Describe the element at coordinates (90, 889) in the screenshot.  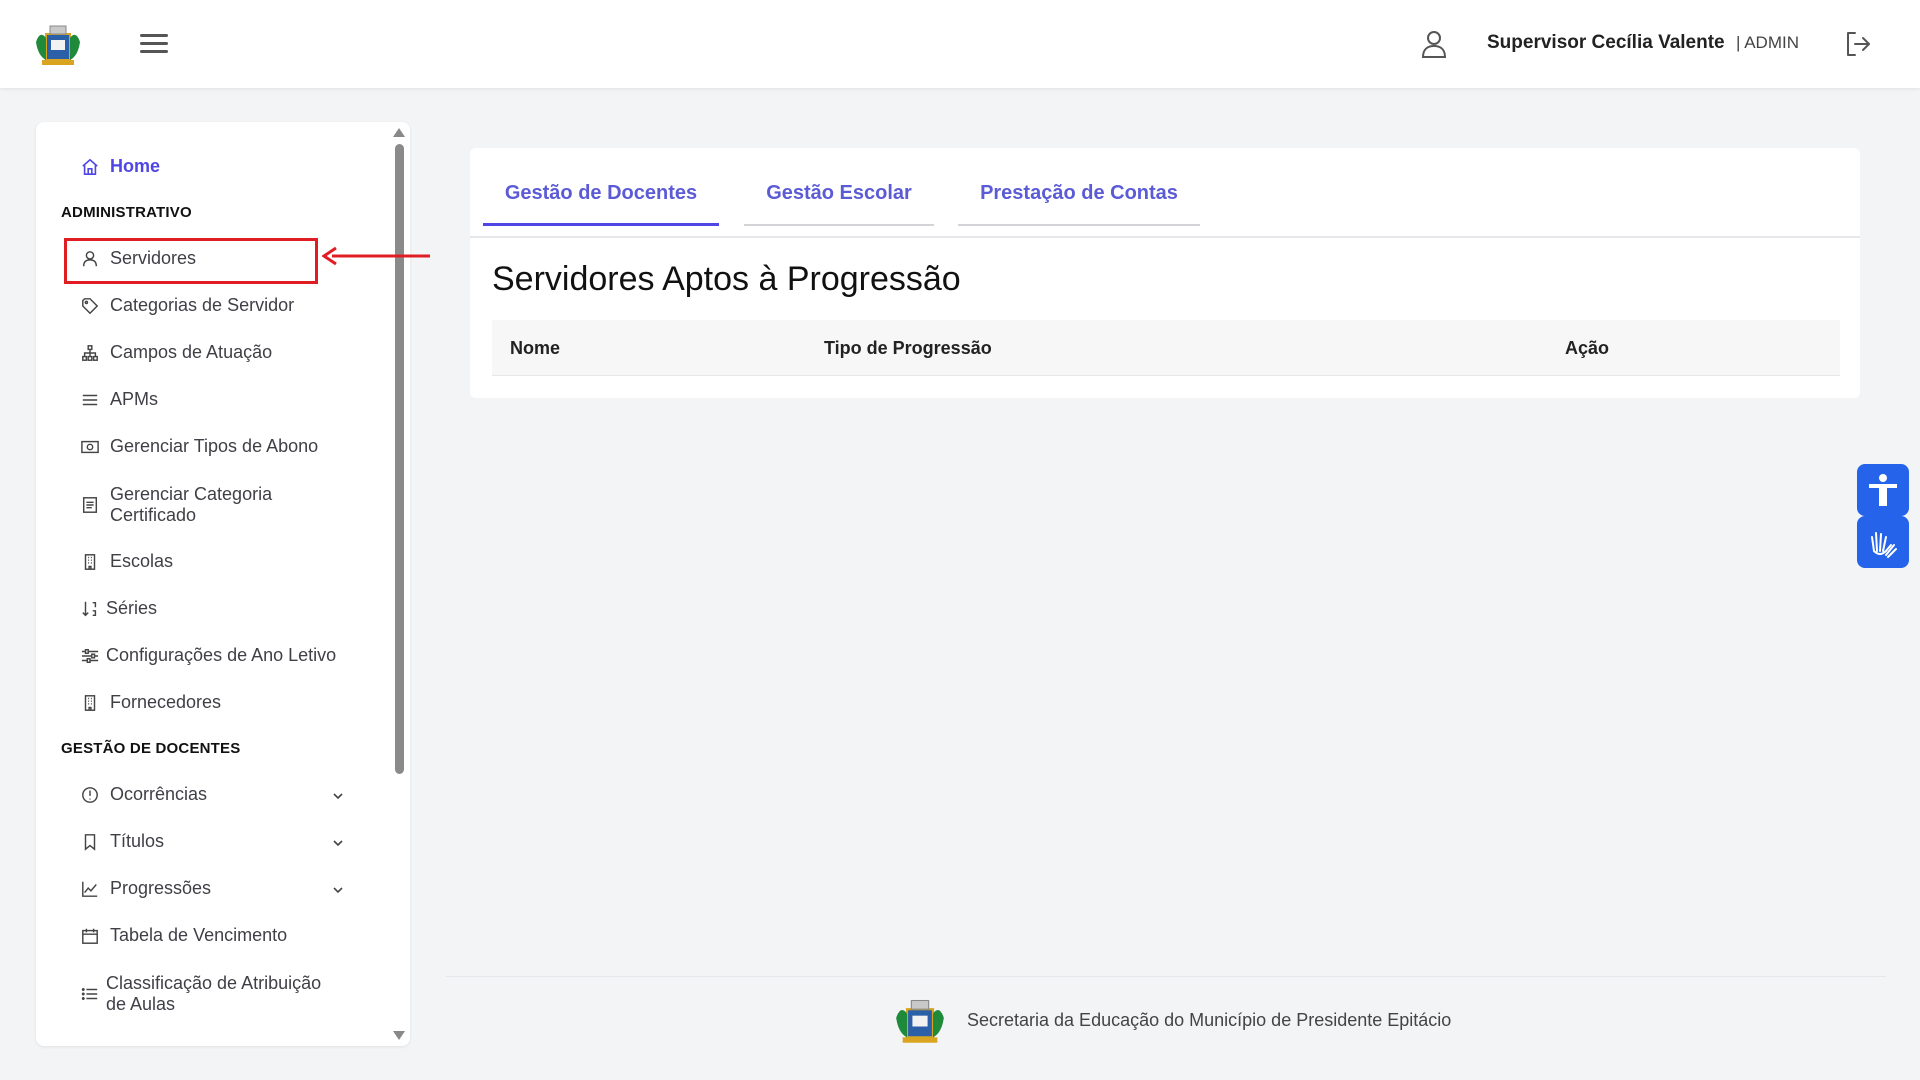
I see `chart-line-icon` at that location.